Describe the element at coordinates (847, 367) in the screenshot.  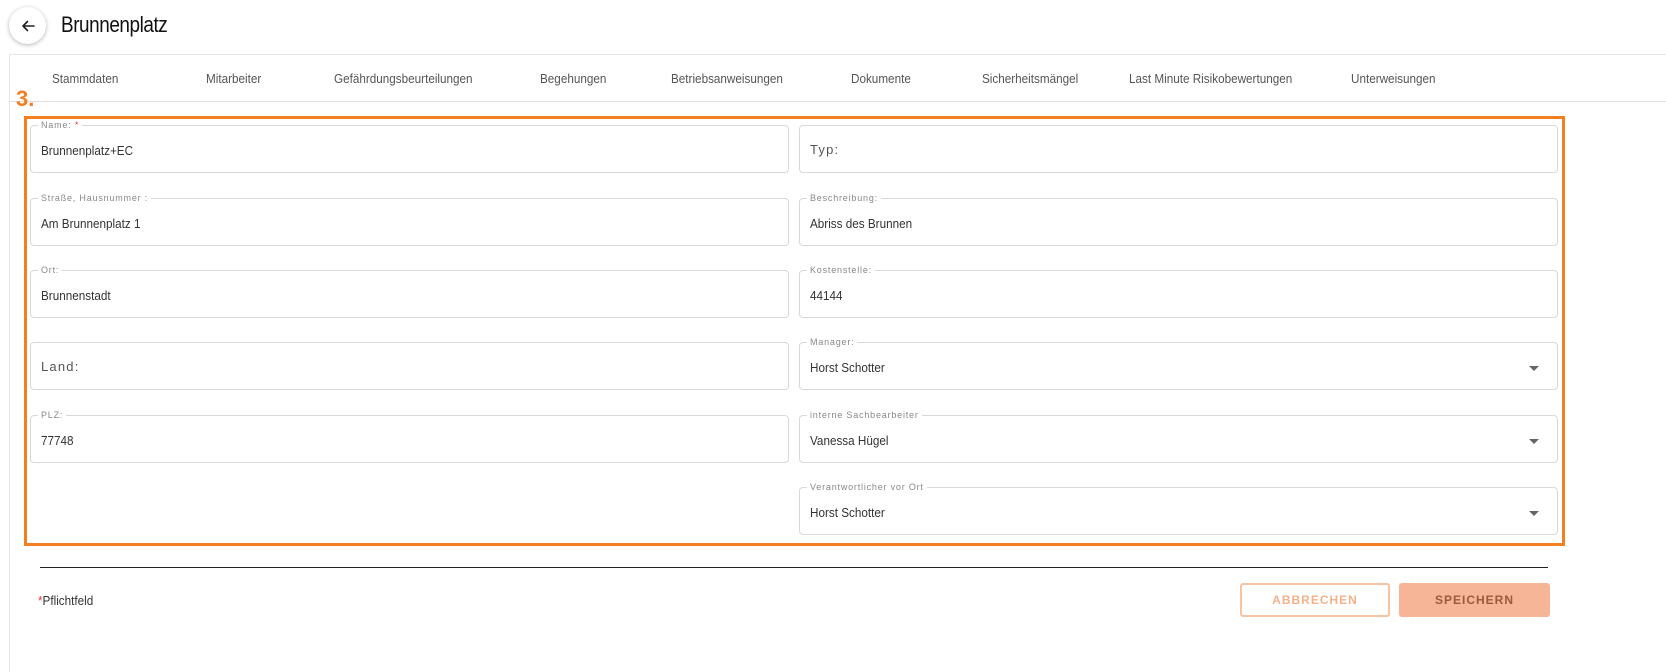
I see `manager-select-value: Horst Schotter` at that location.